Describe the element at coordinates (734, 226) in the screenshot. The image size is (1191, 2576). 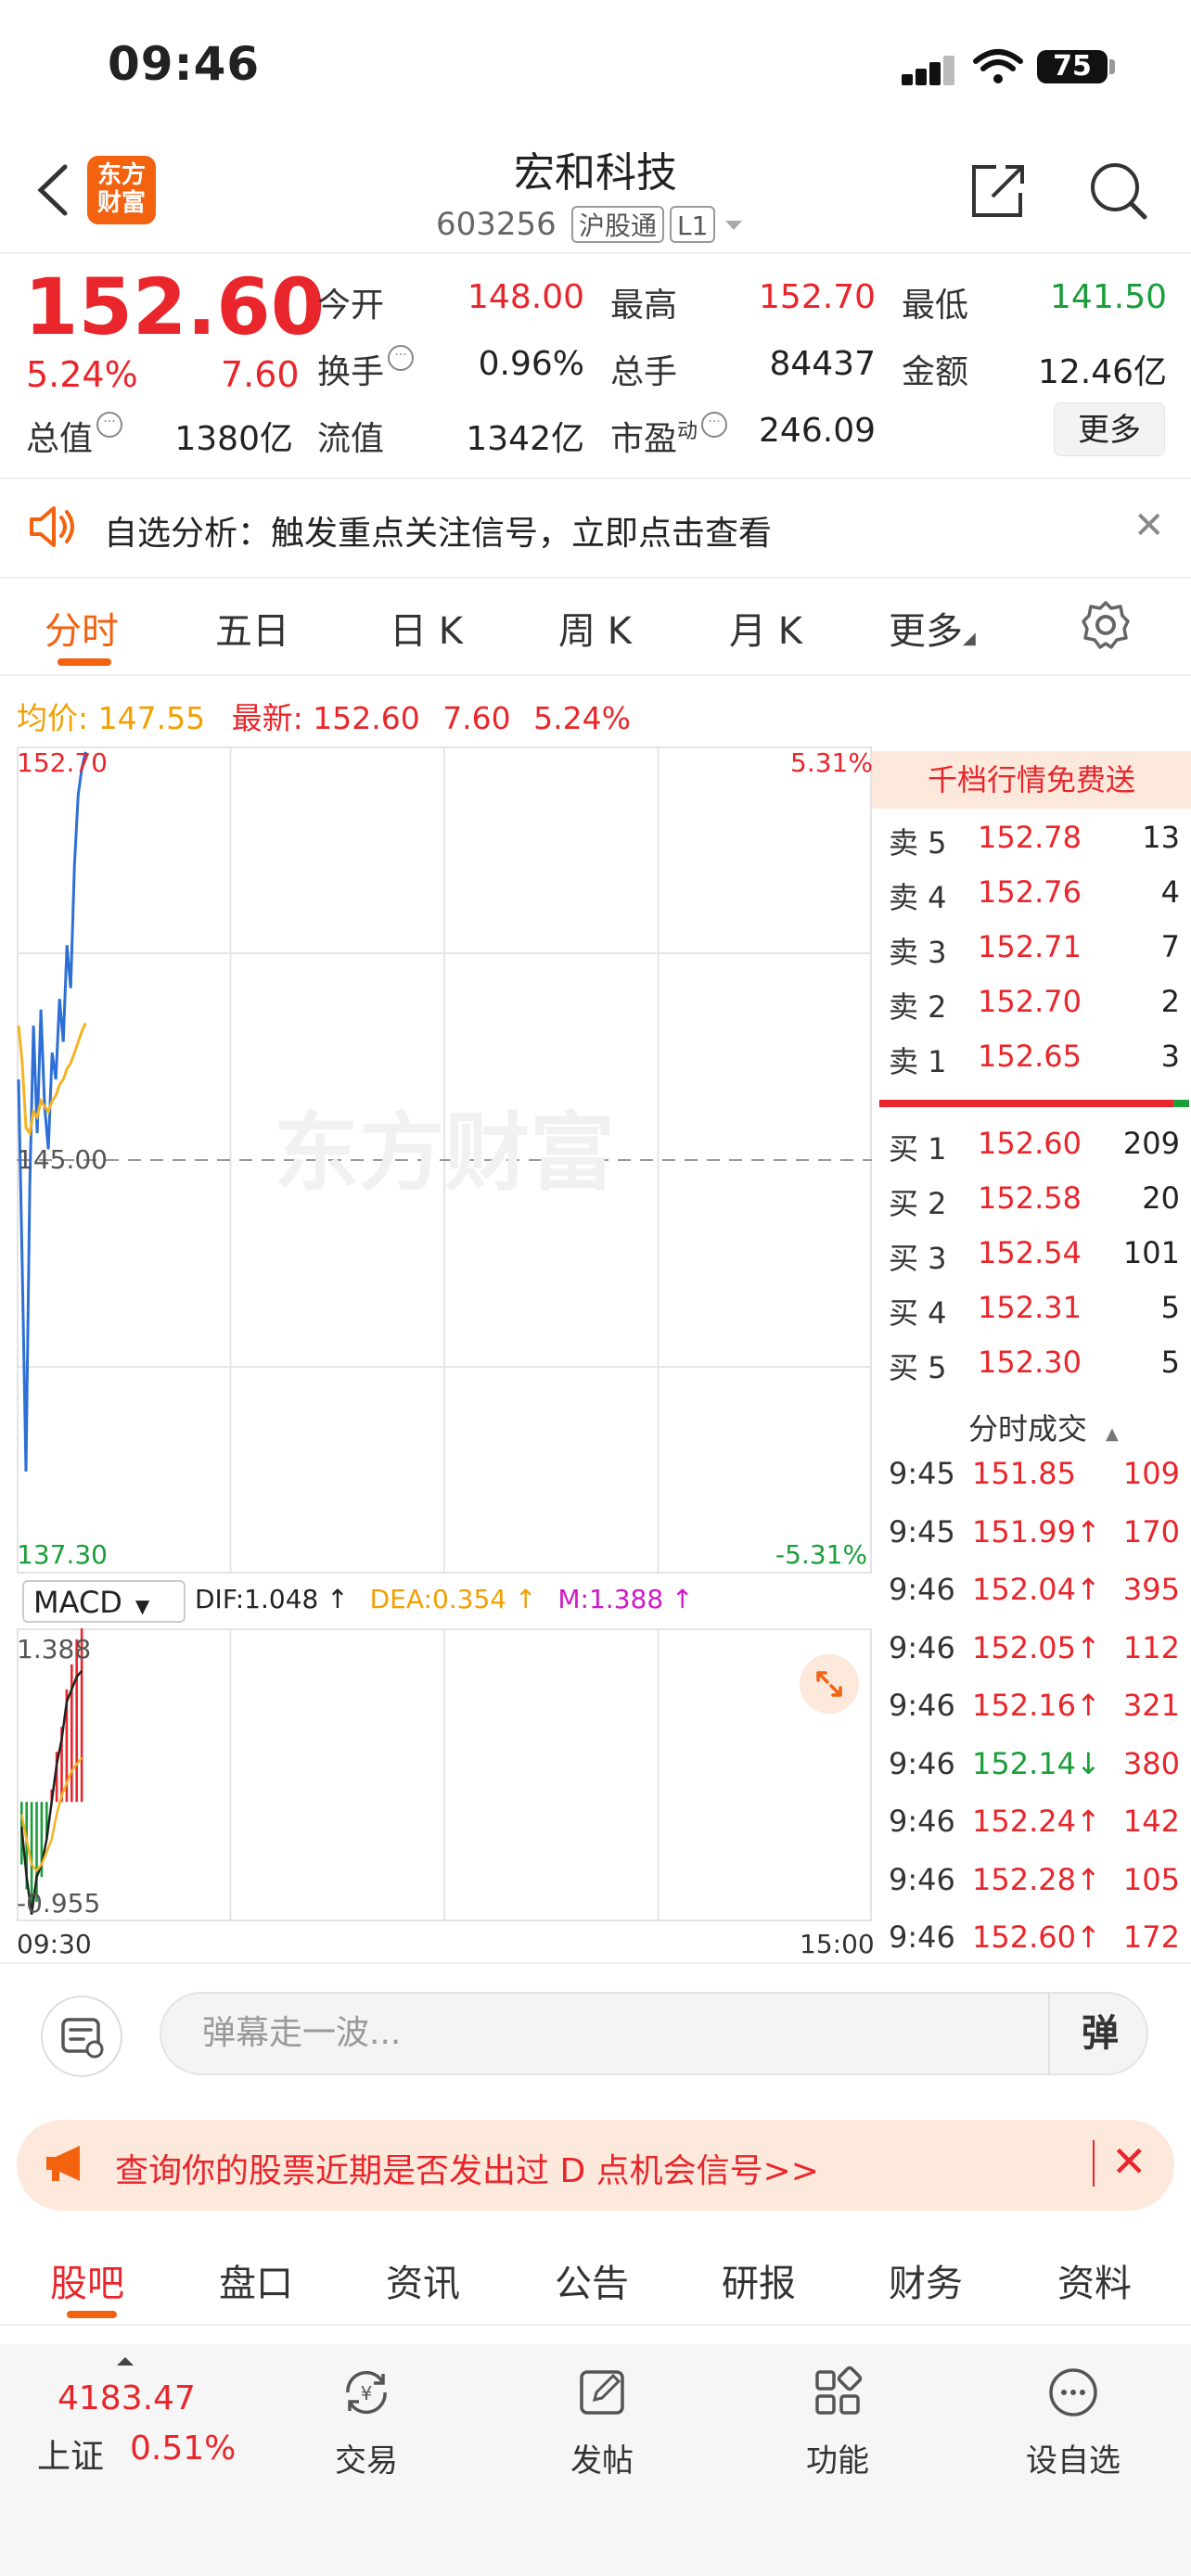
I see `dropdown-icon` at that location.